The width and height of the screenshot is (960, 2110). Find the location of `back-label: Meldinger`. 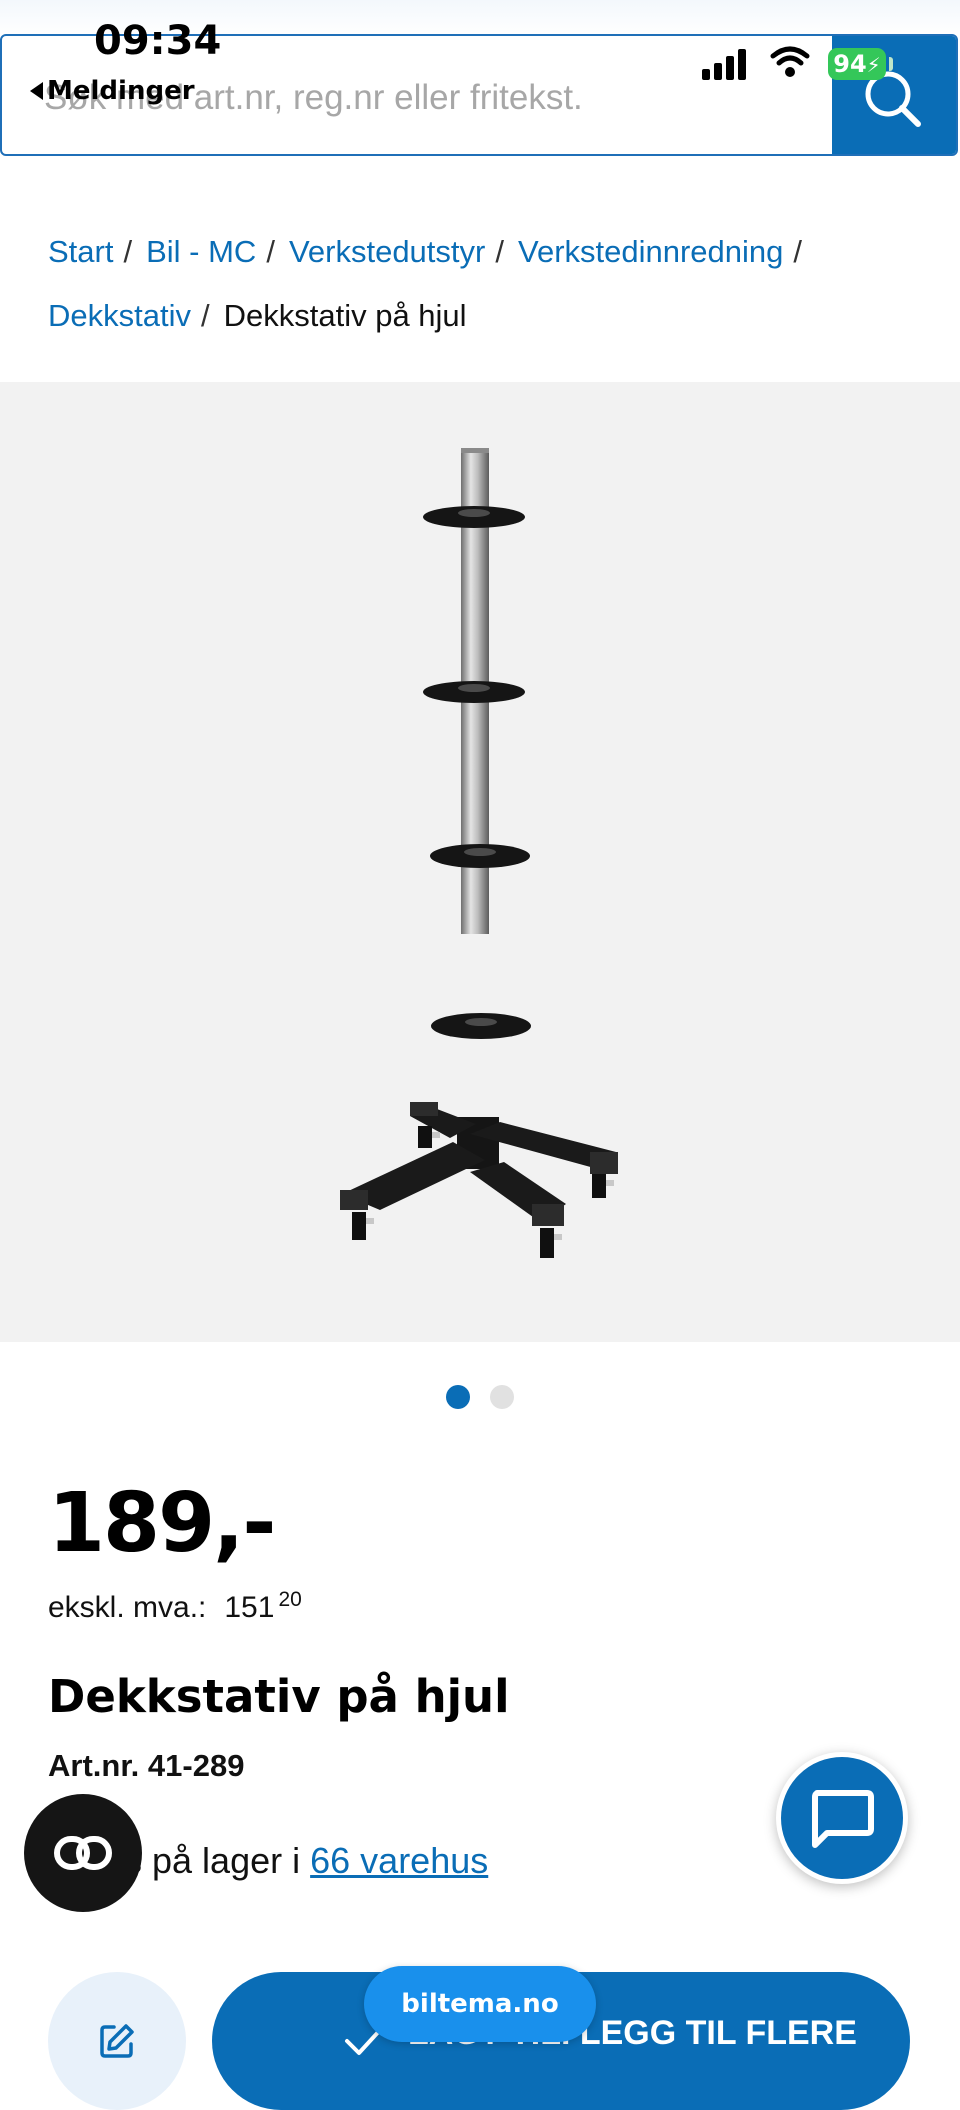

back-label: Meldinger is located at coordinates (121, 91).